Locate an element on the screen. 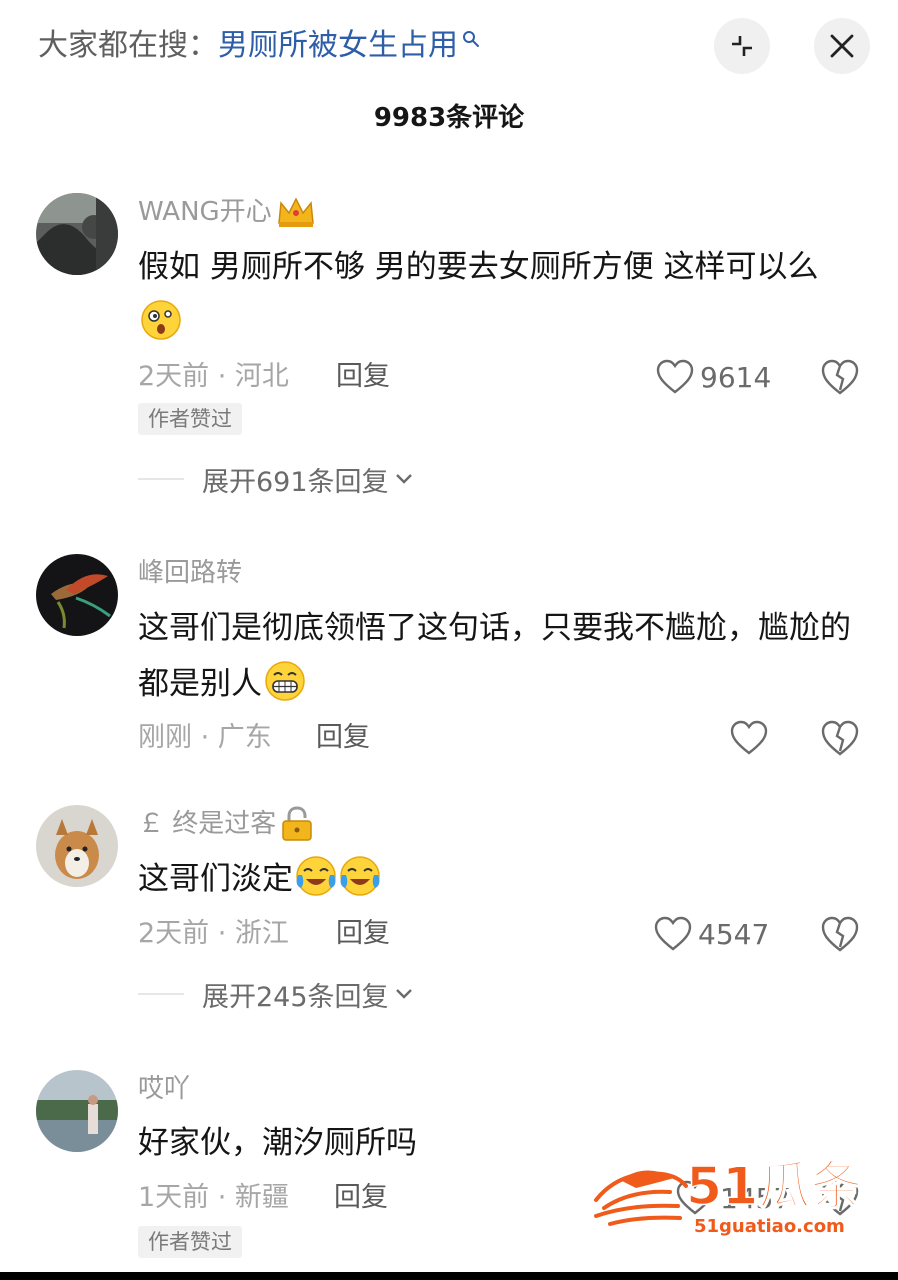 The height and width of the screenshot is (1280, 898). like-button: 9614 is located at coordinates (713, 377).